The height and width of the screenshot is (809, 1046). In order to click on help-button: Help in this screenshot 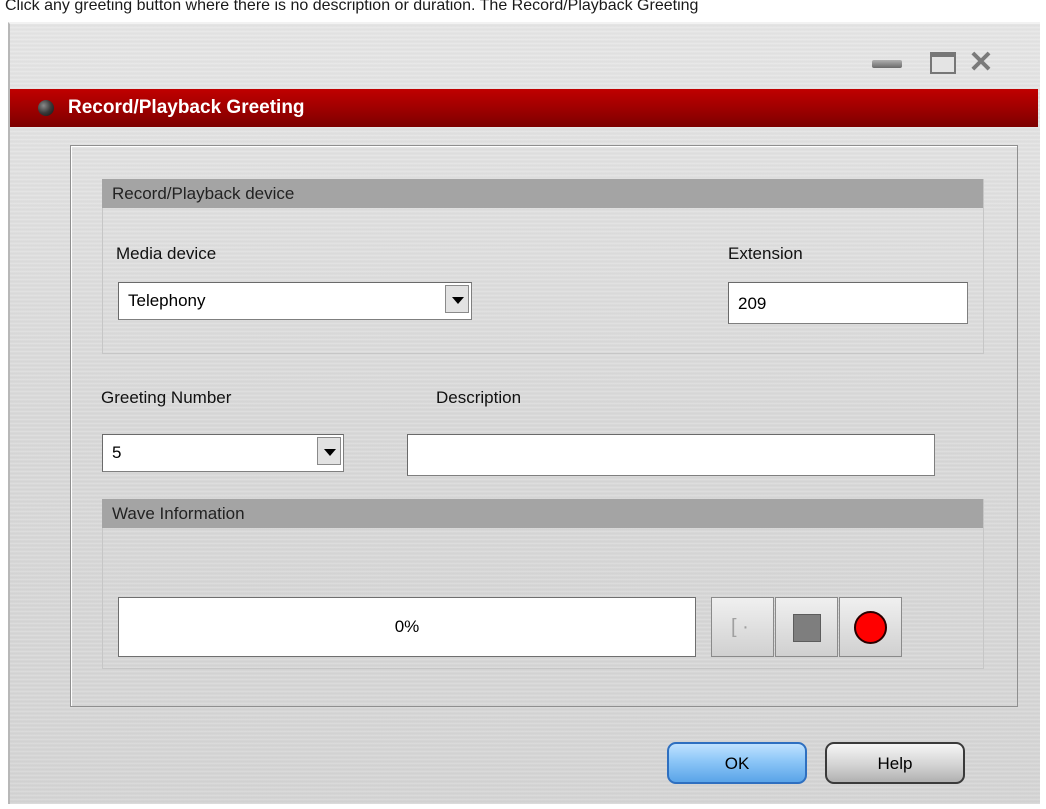, I will do `click(895, 763)`.